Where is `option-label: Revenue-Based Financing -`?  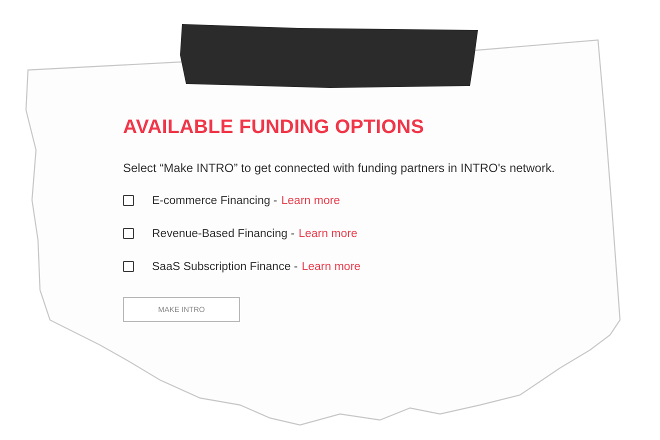 option-label: Revenue-Based Financing - is located at coordinates (223, 234).